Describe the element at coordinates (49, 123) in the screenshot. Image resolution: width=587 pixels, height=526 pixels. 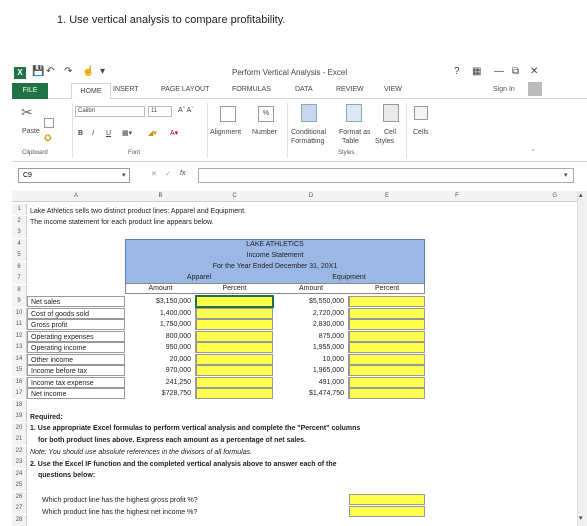
I see `copy-icon` at that location.